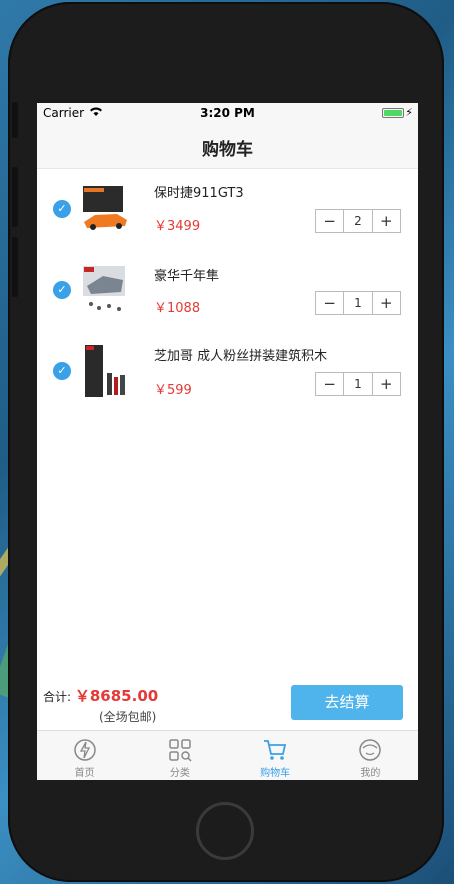 This screenshot has width=454, height=884. I want to click on status-bar: Carrier 3:20 PM ⚡, so click(227, 113).